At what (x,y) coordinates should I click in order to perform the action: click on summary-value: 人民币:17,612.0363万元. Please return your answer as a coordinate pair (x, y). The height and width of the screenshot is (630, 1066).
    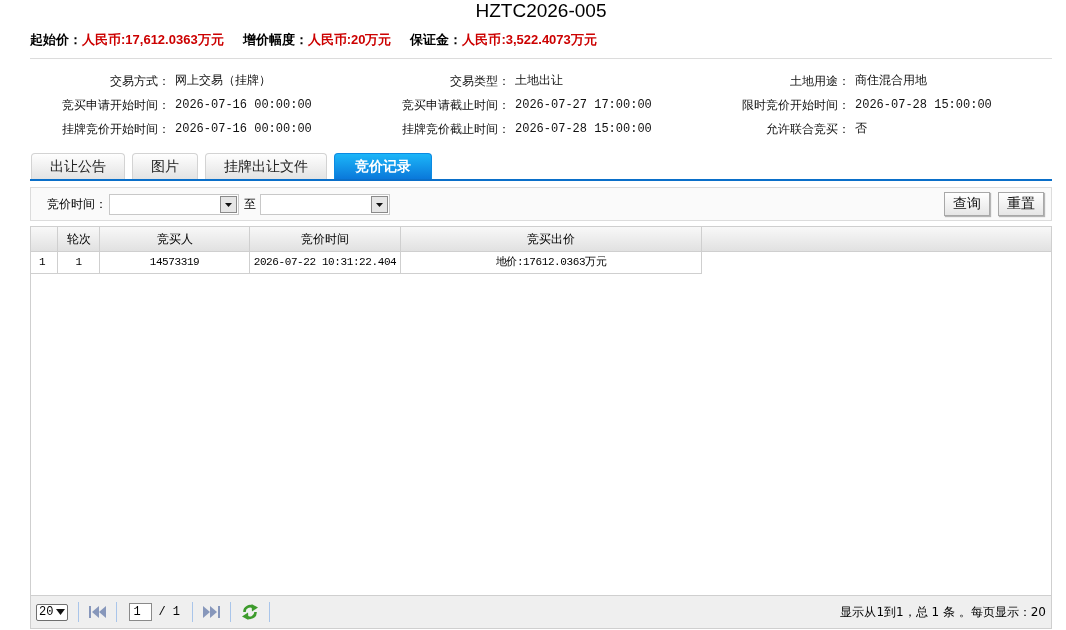
    Looking at the image, I should click on (153, 40).